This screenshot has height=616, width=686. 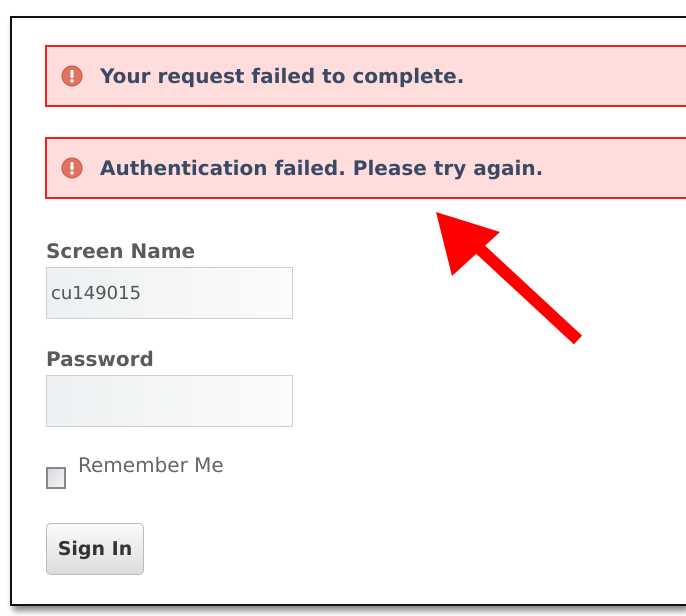 I want to click on field-label: Screen Name, so click(x=121, y=251).